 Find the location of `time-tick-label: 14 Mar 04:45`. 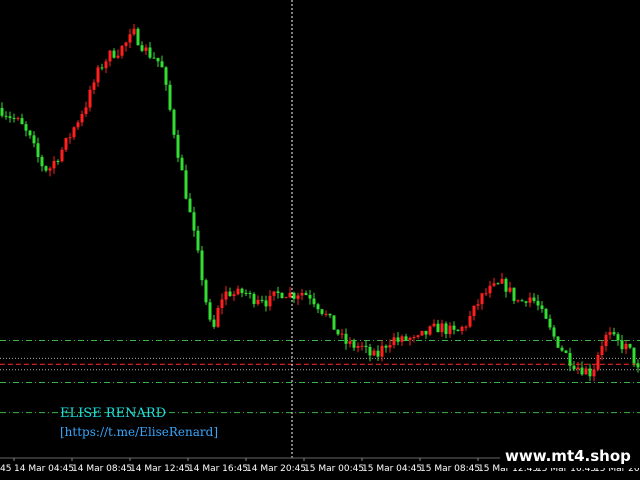

time-tick-label: 14 Mar 04:45 is located at coordinates (44, 469).